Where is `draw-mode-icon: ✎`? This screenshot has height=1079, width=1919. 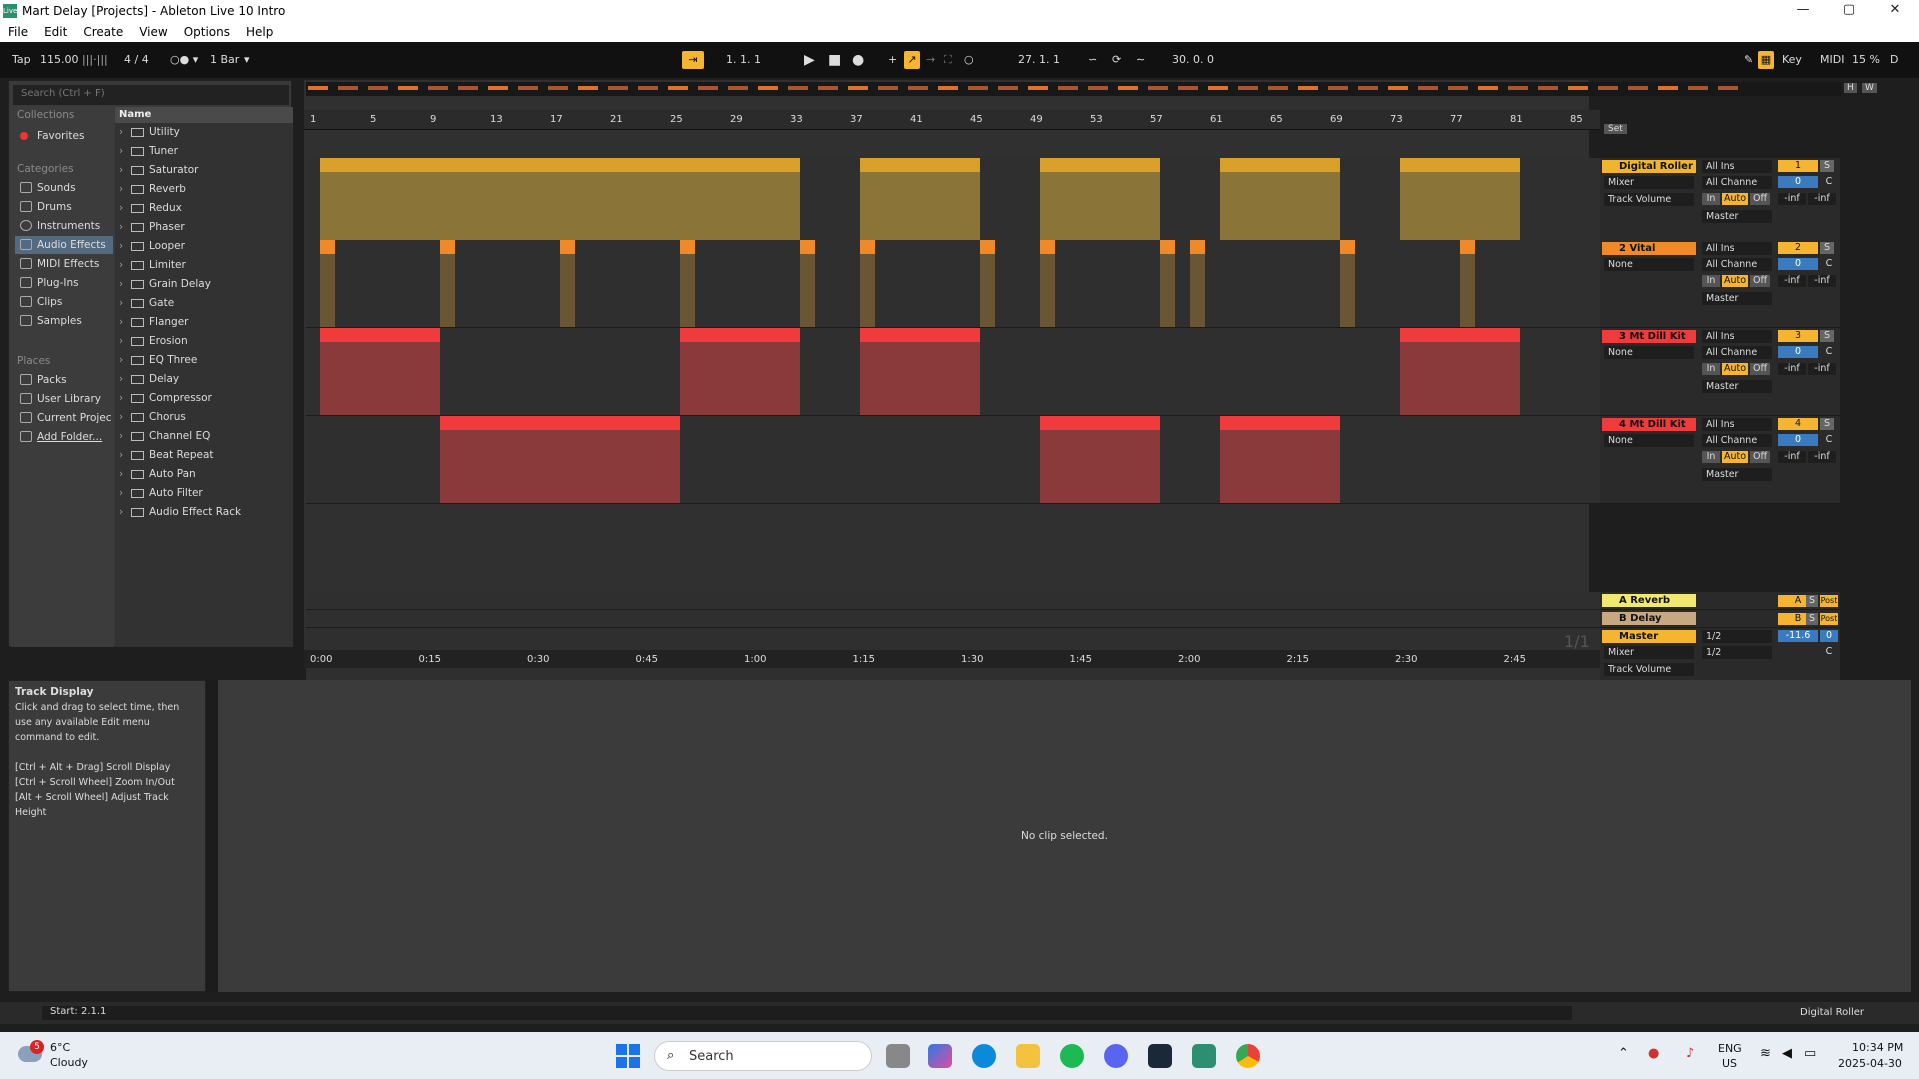 draw-mode-icon: ✎ is located at coordinates (1748, 60).